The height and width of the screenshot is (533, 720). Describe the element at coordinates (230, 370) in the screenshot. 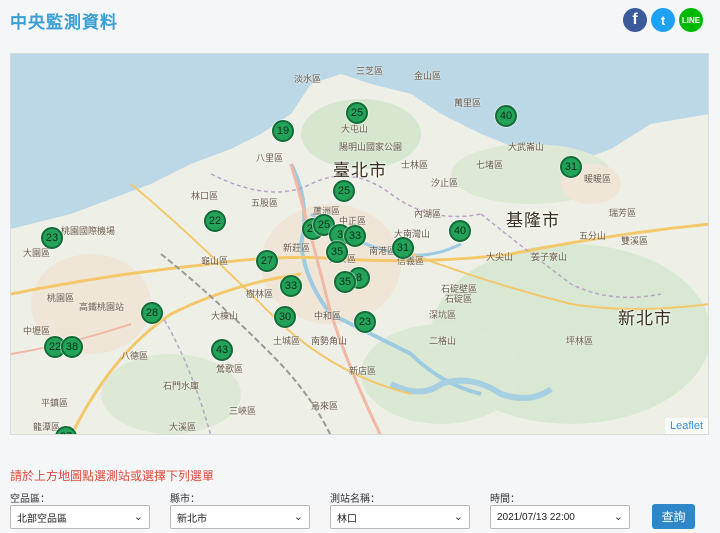

I see `district-label: 鶯歌區` at that location.